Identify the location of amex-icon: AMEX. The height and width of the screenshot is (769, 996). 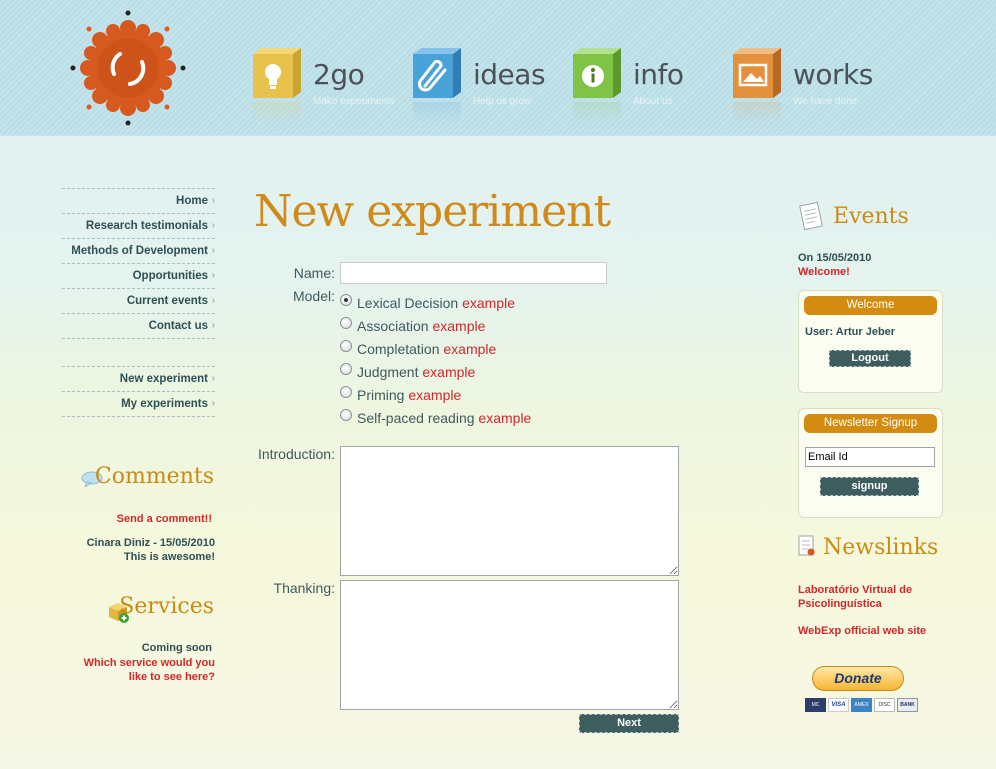
(861, 705).